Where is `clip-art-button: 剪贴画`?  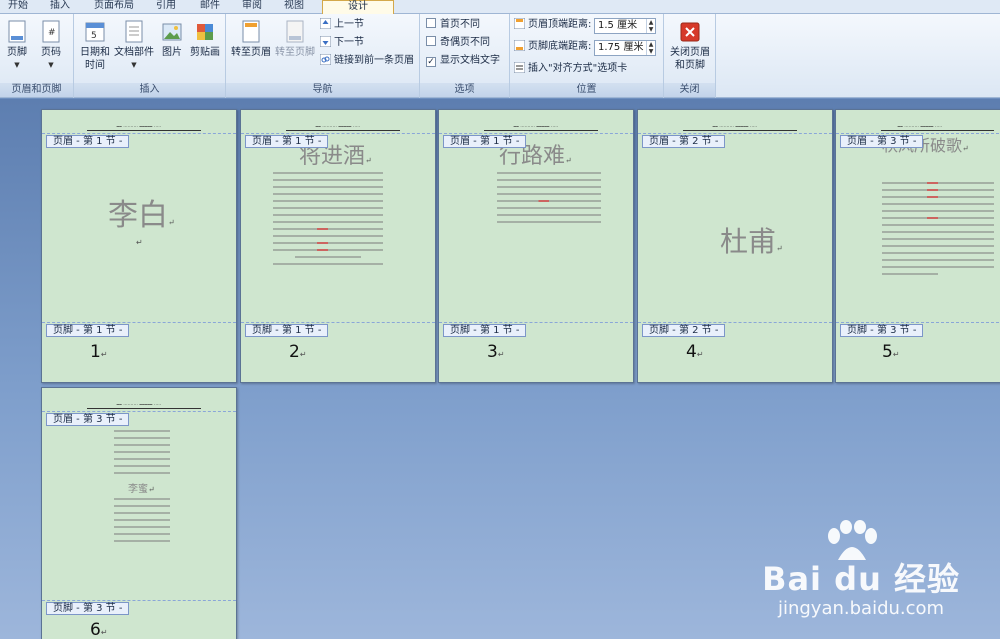 clip-art-button: 剪贴画 is located at coordinates (205, 39).